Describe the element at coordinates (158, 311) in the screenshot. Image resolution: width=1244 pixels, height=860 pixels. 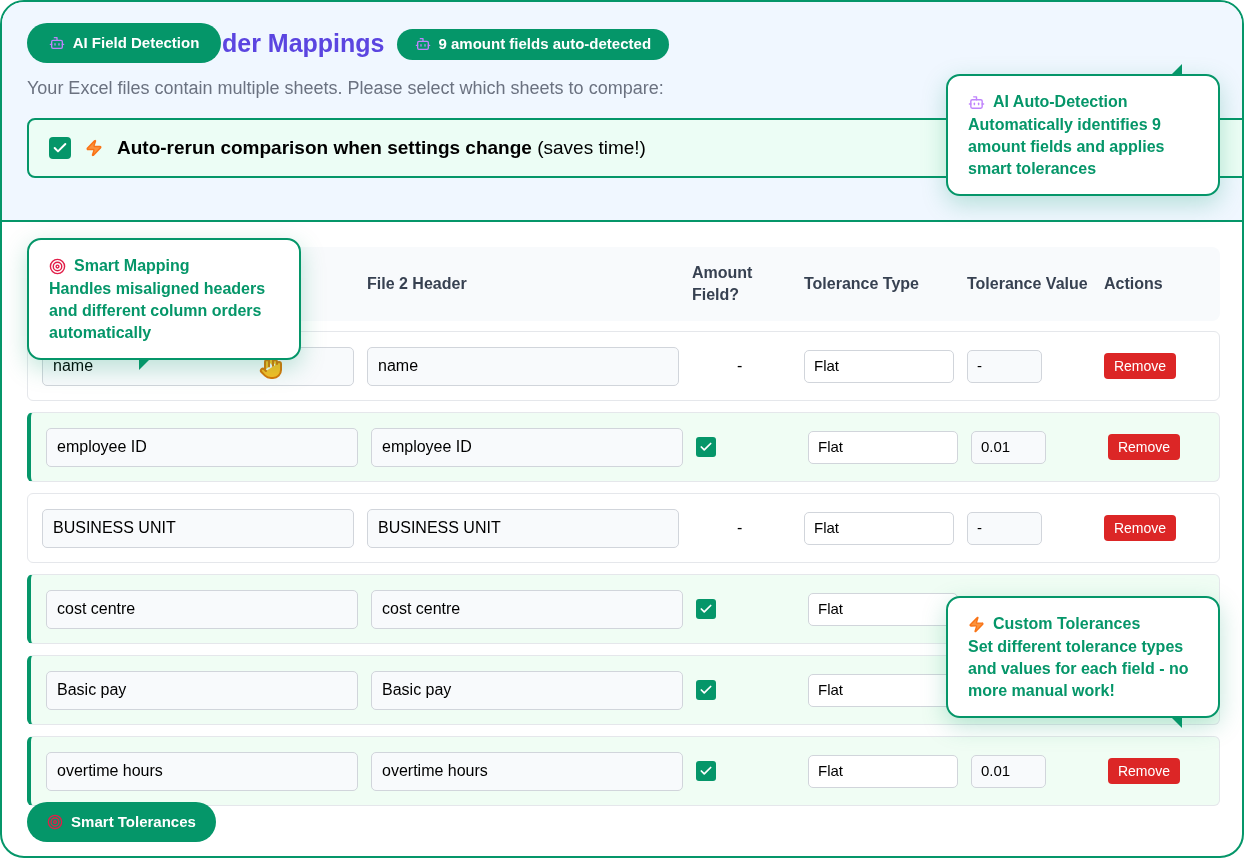
I see `tooltip-text: Handles misaligned headers and different column orders automatically` at that location.